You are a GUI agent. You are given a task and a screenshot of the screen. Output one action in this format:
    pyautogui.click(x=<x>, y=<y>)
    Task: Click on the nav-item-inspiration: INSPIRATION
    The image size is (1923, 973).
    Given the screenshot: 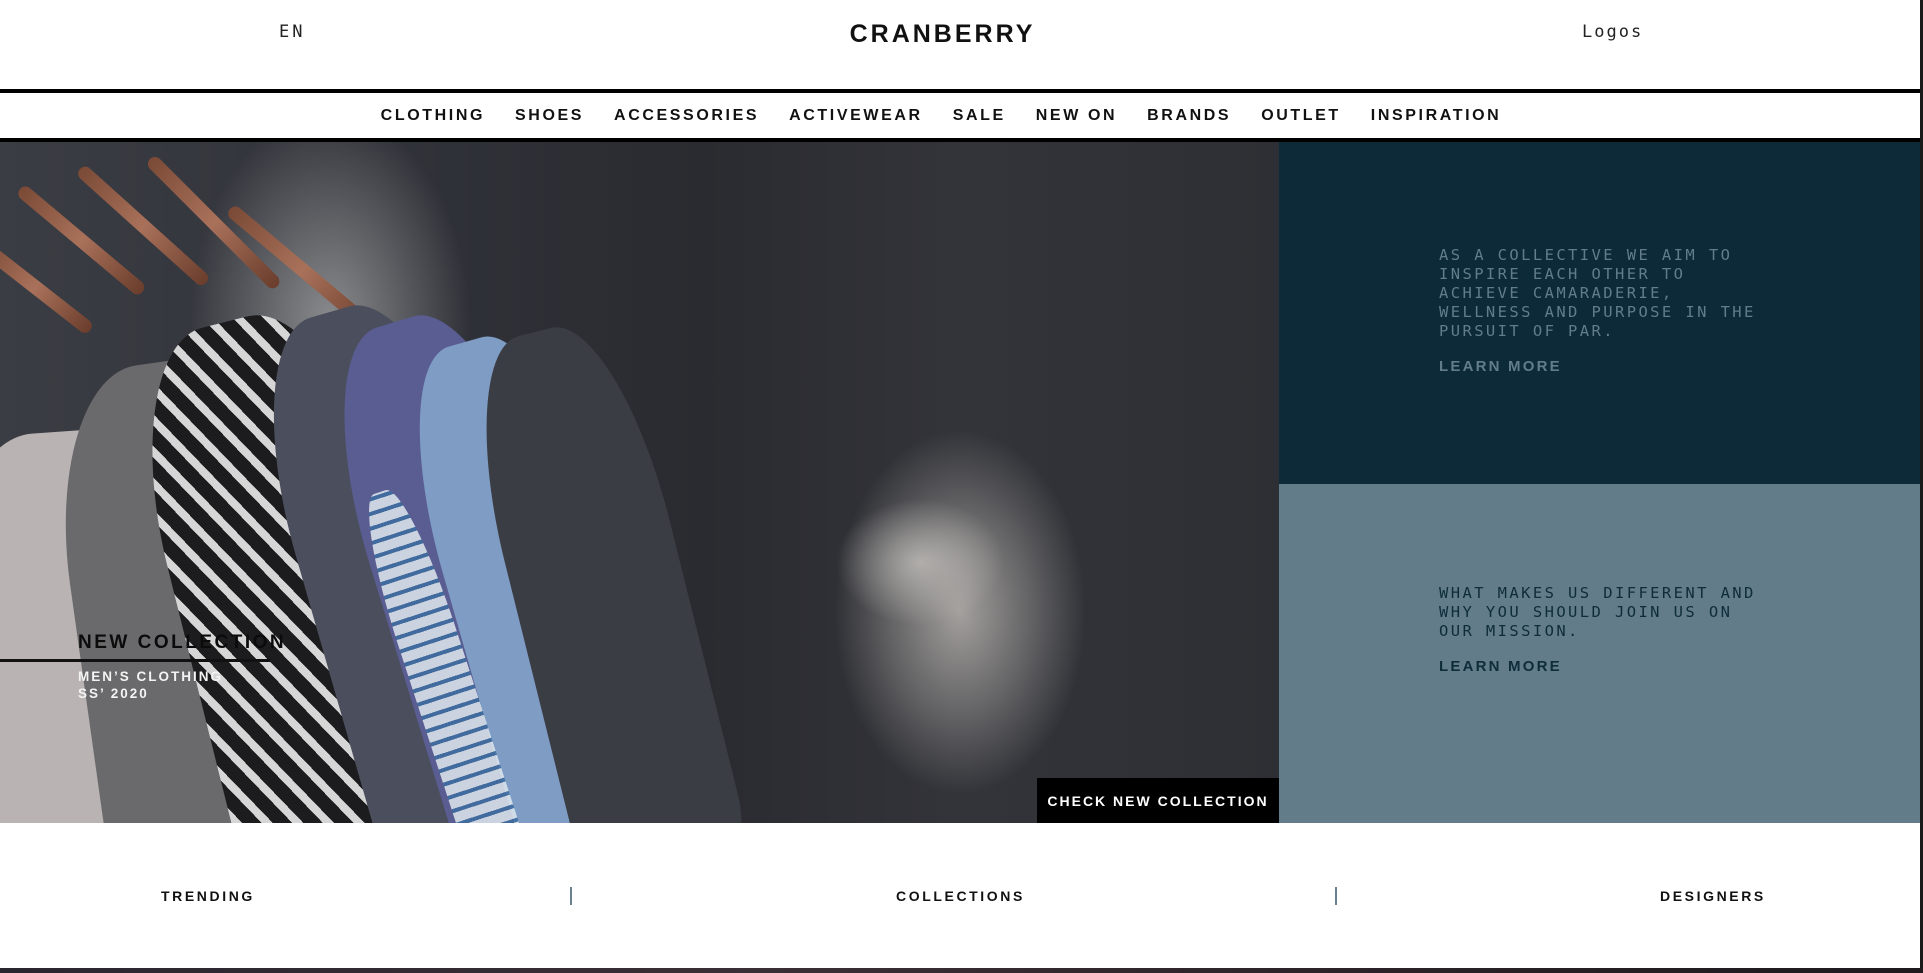 What is the action you would take?
    pyautogui.click(x=1436, y=116)
    